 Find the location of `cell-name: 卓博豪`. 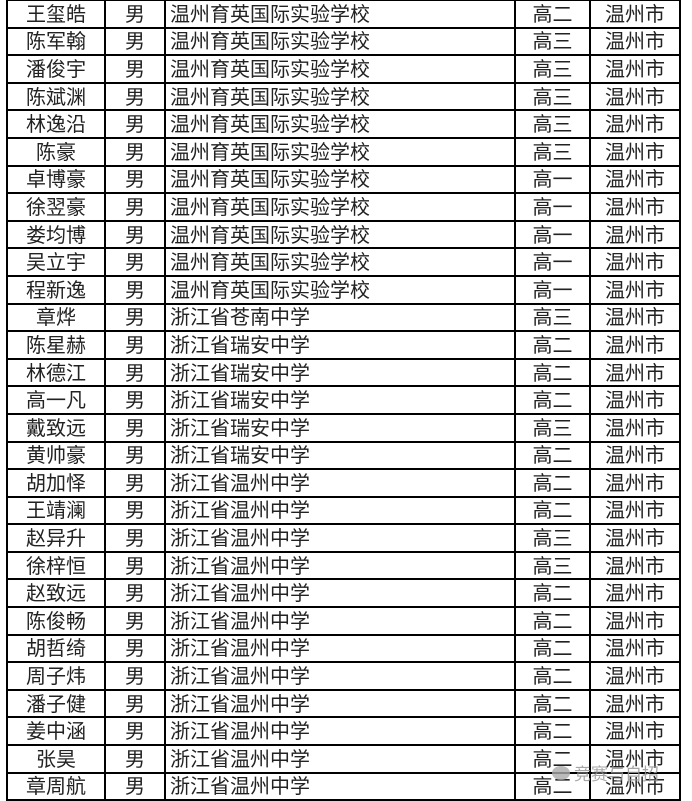

cell-name: 卓博豪 is located at coordinates (56, 179).